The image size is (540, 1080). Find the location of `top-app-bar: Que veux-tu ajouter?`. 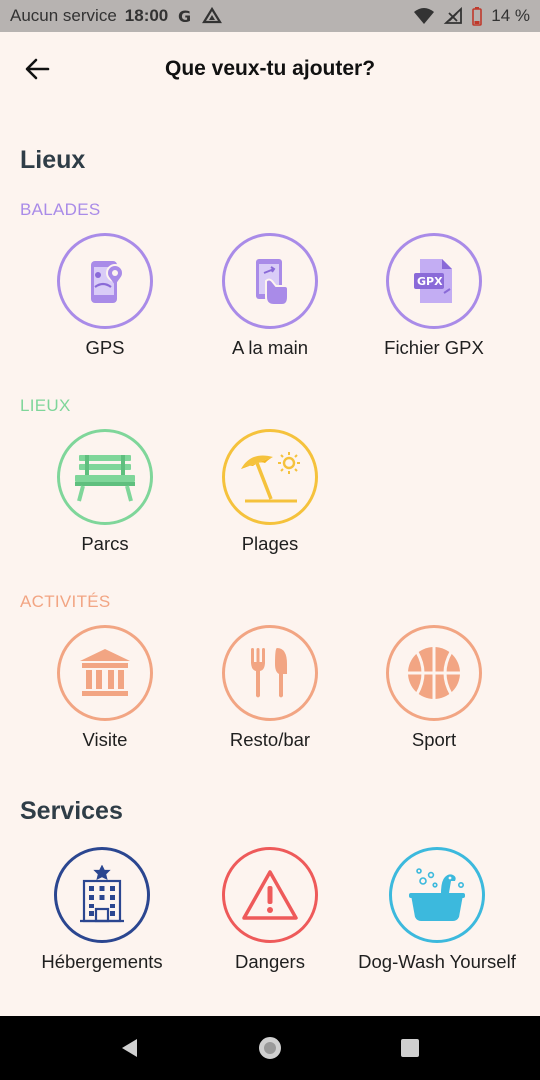

top-app-bar: Que veux-tu ajouter? is located at coordinates (270, 69).